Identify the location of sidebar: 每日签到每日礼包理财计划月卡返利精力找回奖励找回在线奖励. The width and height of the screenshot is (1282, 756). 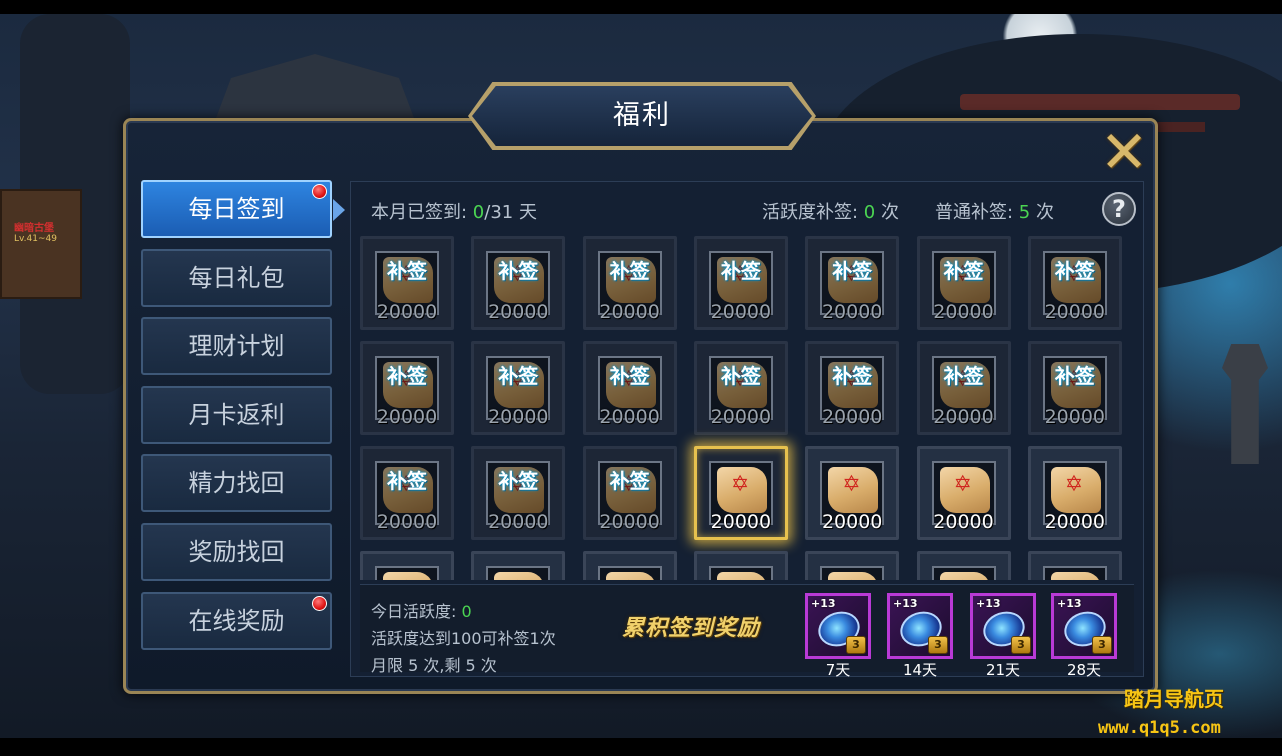
(237, 423).